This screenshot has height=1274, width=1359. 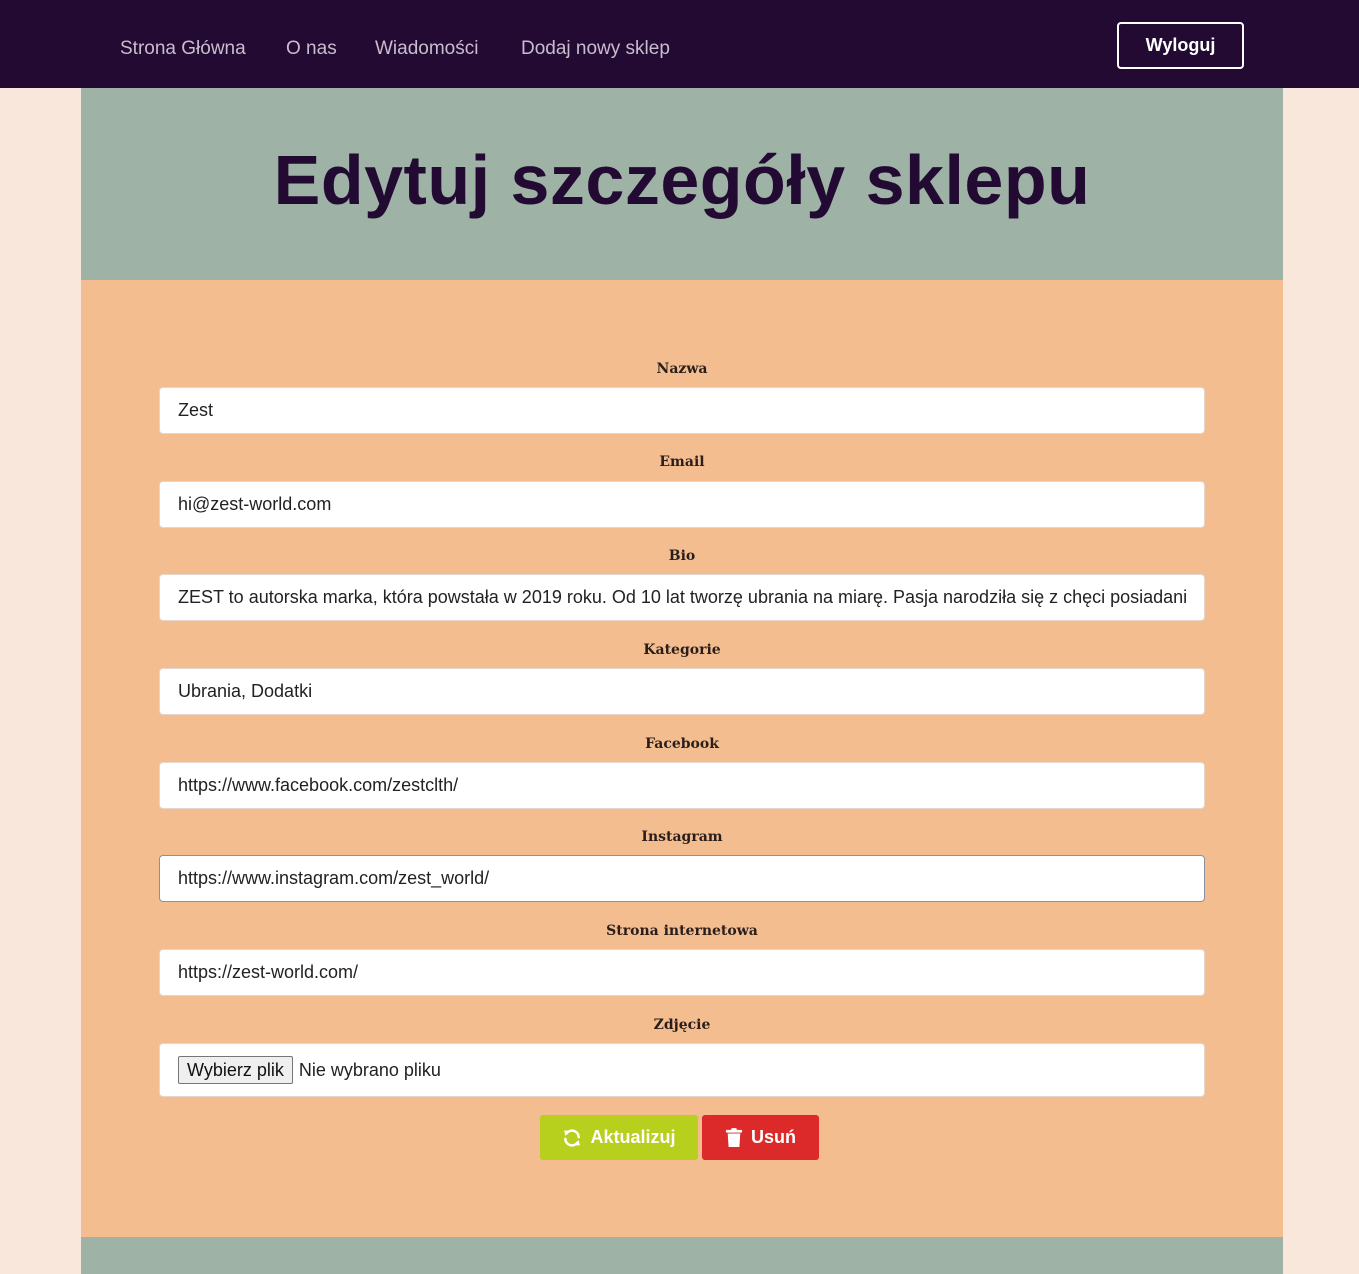 What do you see at coordinates (682, 691) in the screenshot?
I see `categories-input` at bounding box center [682, 691].